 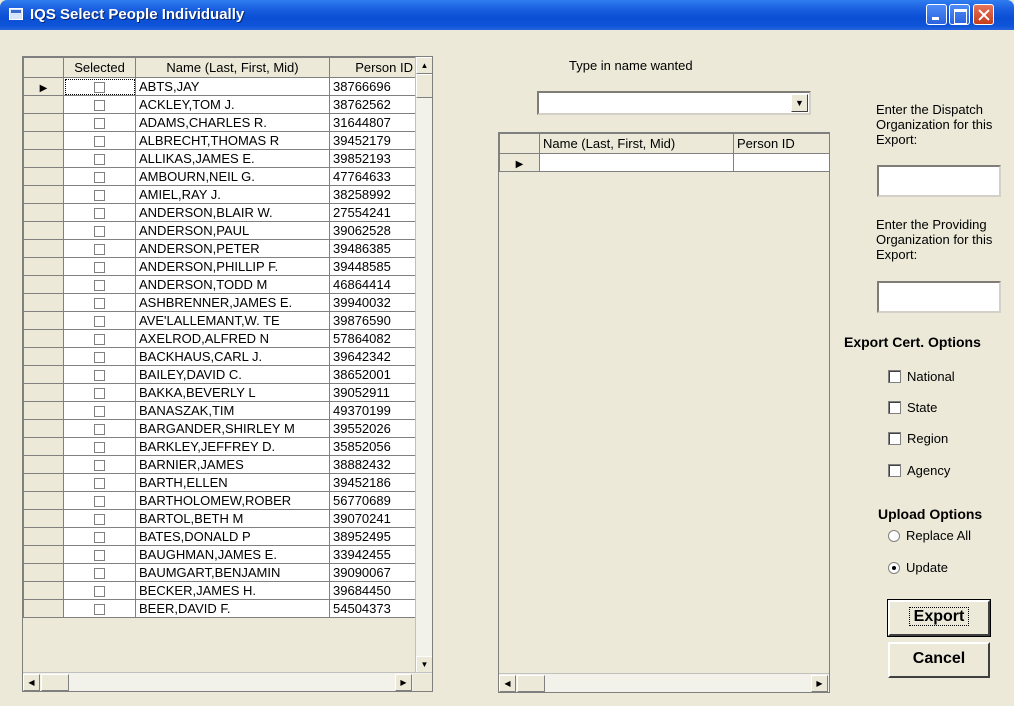 I want to click on table-row: BARKLEY,JEFFREY D. 35852056, so click(x=220, y=446).